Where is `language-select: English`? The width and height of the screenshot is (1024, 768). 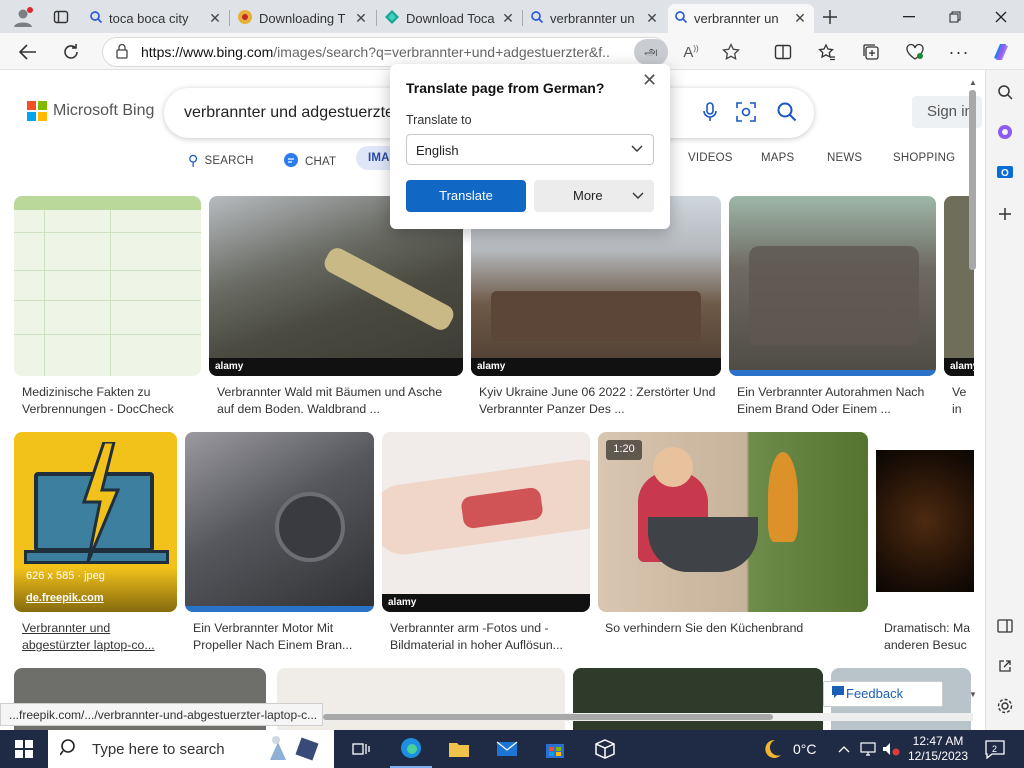 language-select: English is located at coordinates (530, 149).